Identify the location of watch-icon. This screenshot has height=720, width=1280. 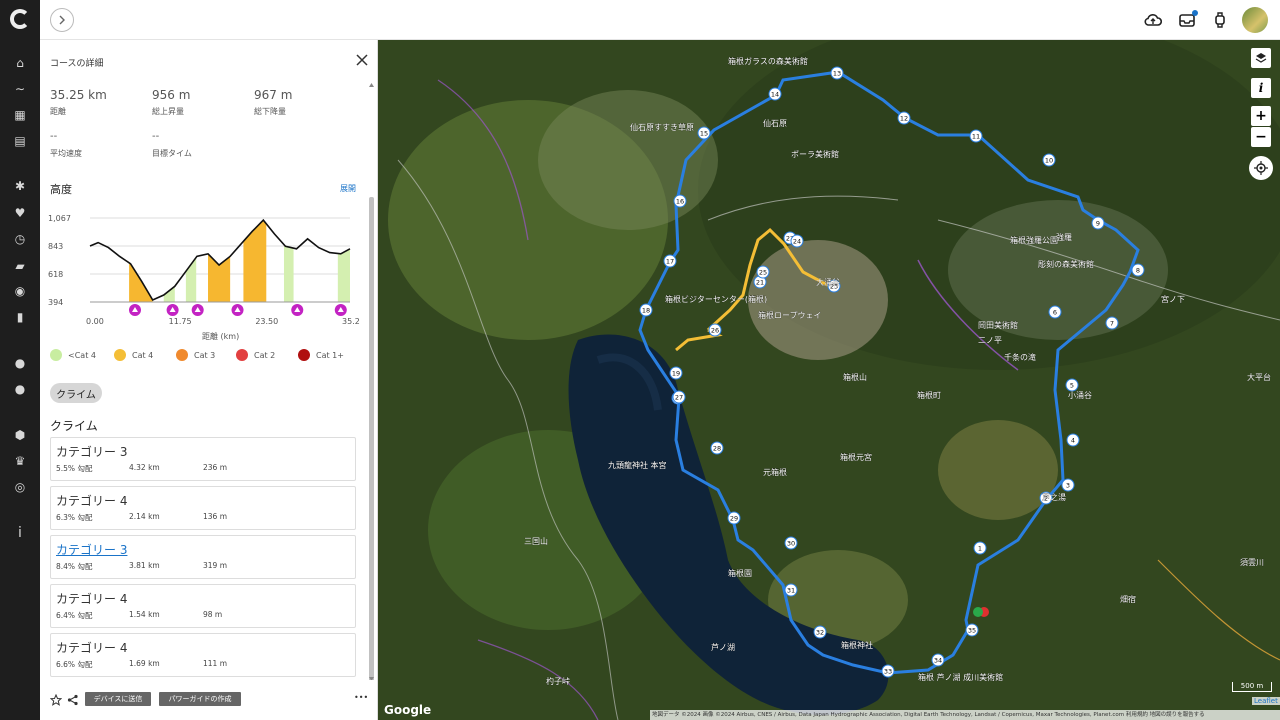
(1220, 20).